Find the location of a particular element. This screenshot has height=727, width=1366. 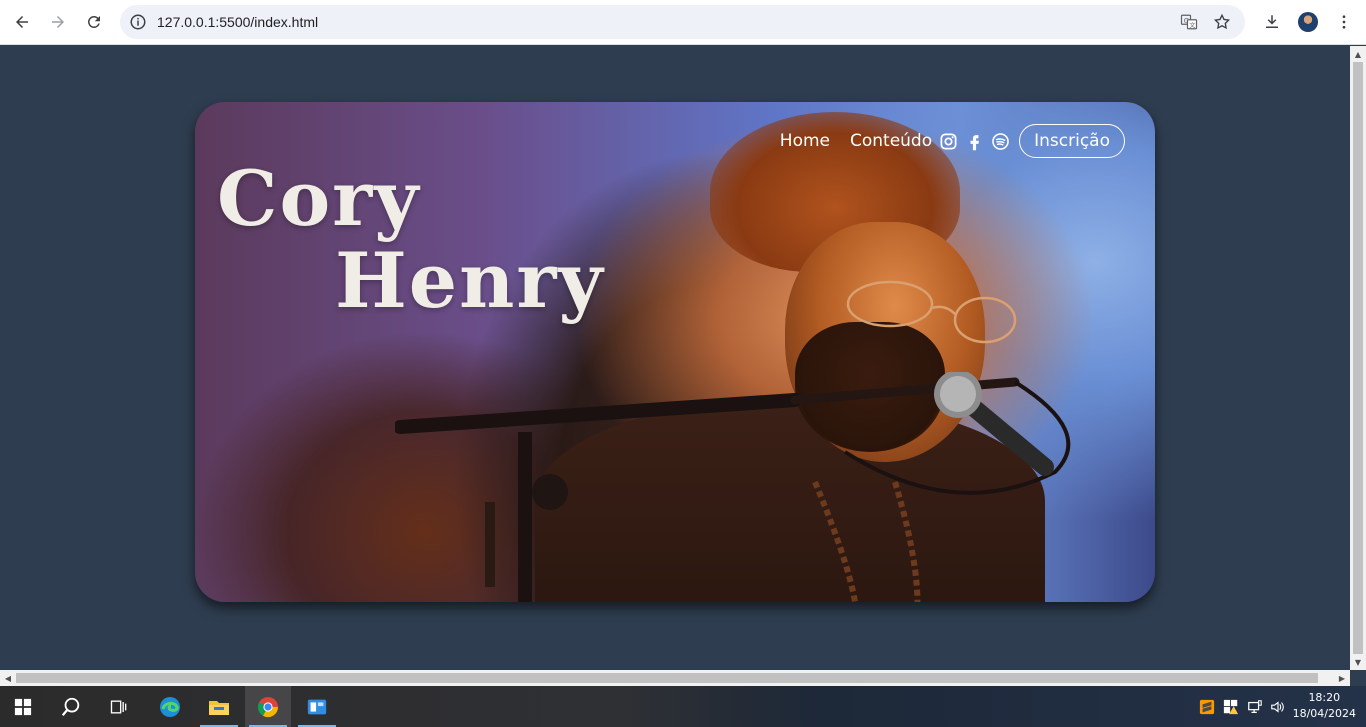

vscode-icon is located at coordinates (317, 706).